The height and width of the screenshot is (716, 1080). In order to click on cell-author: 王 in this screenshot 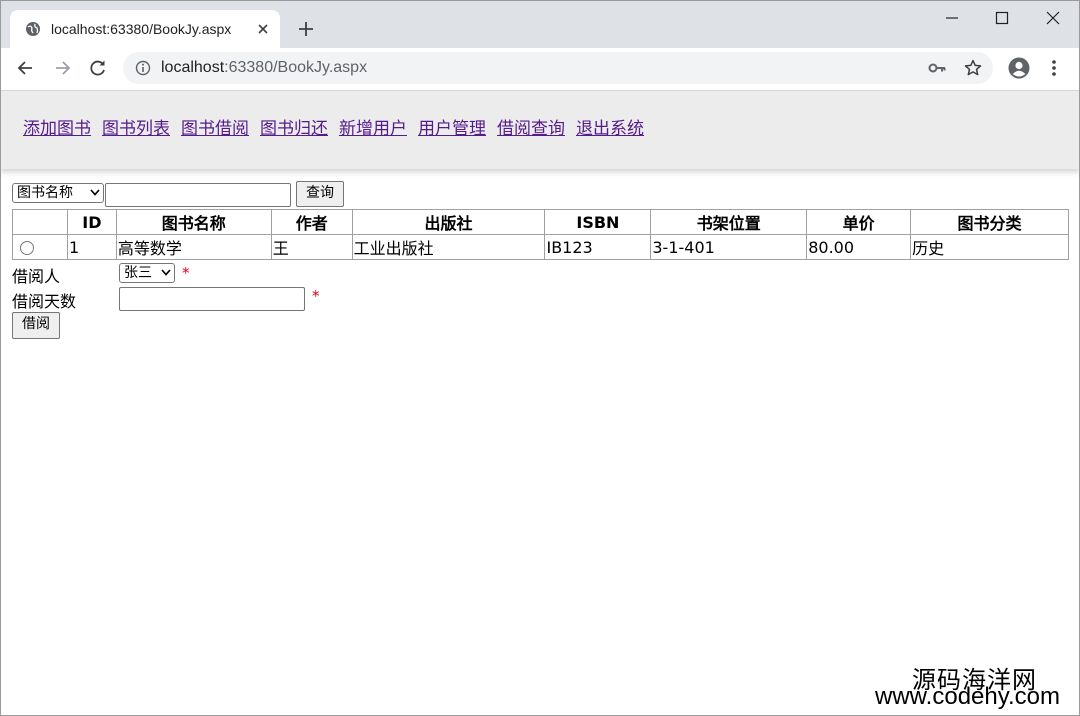, I will do `click(311, 247)`.